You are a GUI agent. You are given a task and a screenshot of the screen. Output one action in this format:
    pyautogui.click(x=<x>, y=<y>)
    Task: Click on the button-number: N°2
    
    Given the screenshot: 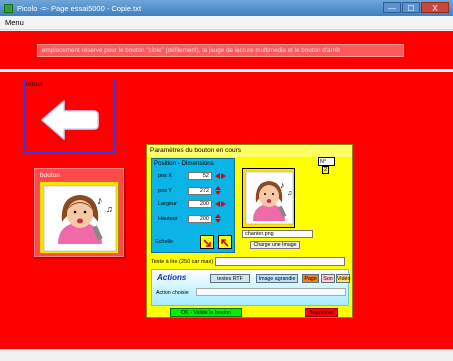 What is the action you would take?
    pyautogui.click(x=326, y=165)
    